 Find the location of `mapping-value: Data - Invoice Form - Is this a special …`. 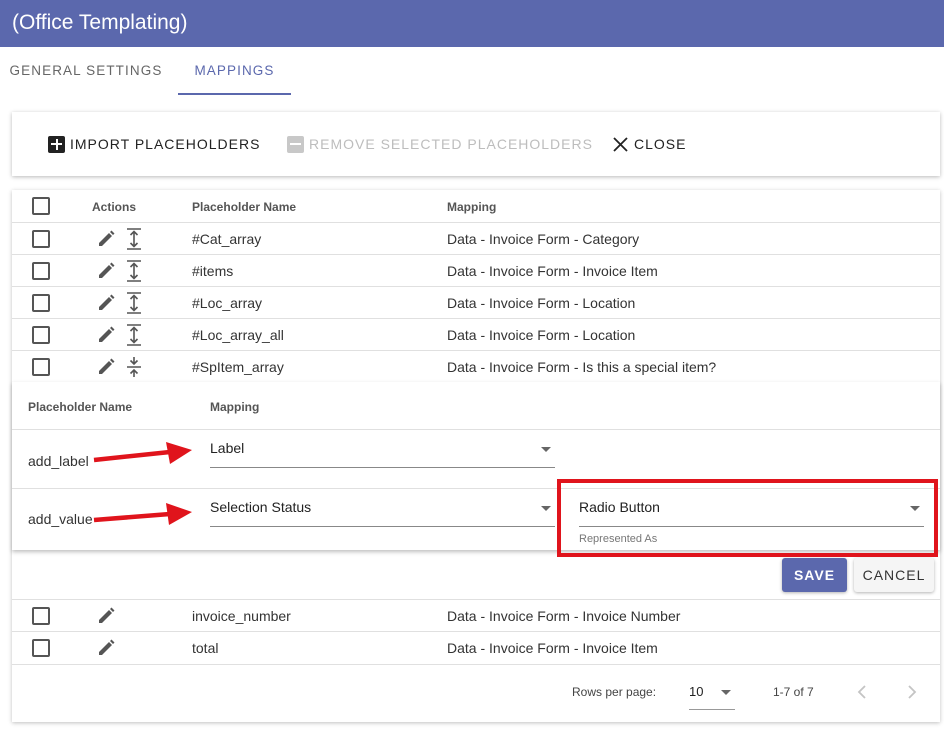

mapping-value: Data - Invoice Form - Is this a special … is located at coordinates (582, 367).